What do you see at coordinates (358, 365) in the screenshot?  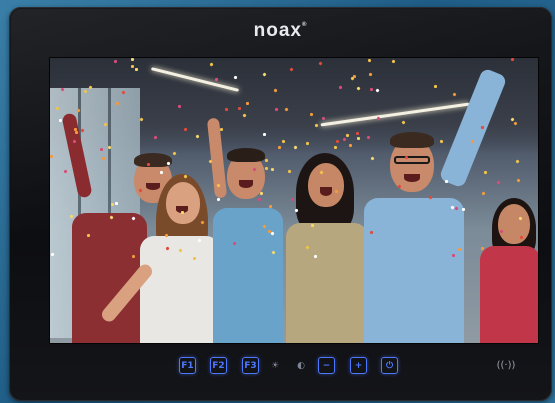 I see `plus-button: +` at bounding box center [358, 365].